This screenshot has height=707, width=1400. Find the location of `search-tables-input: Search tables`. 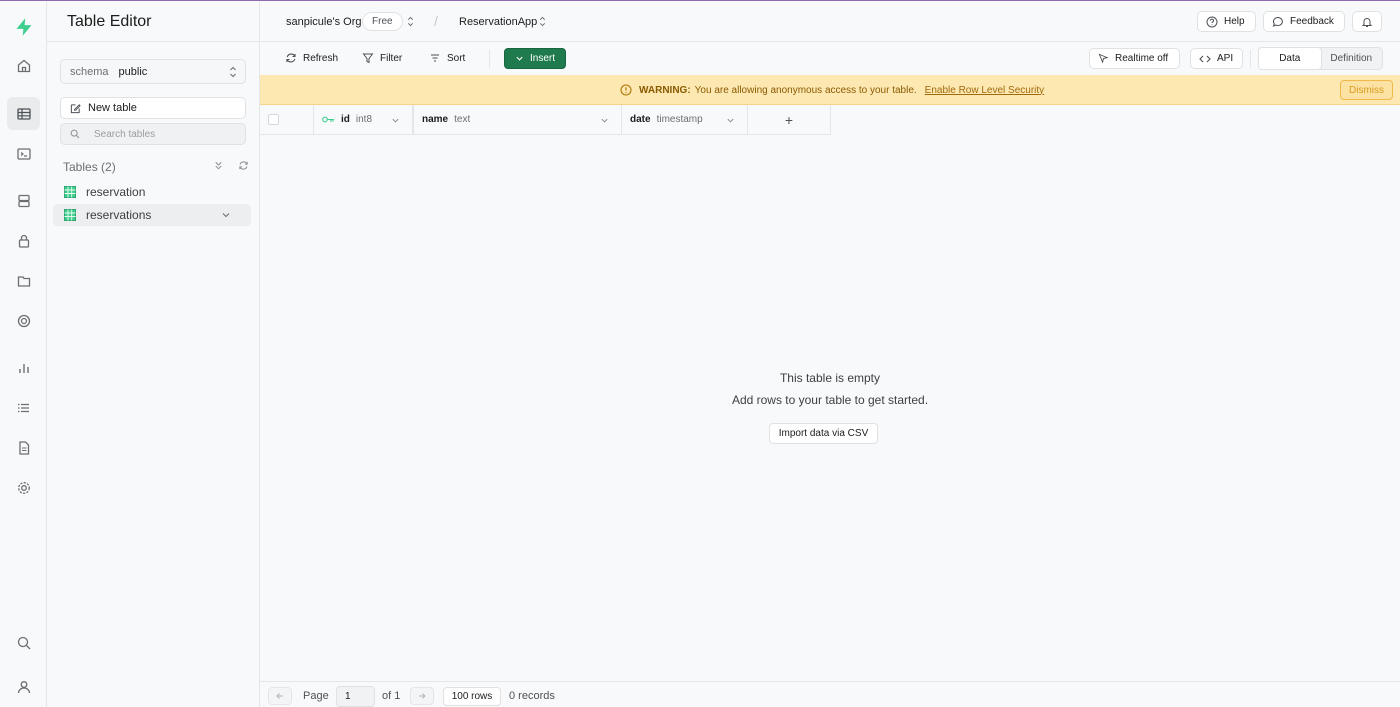

search-tables-input: Search tables is located at coordinates (153, 134).